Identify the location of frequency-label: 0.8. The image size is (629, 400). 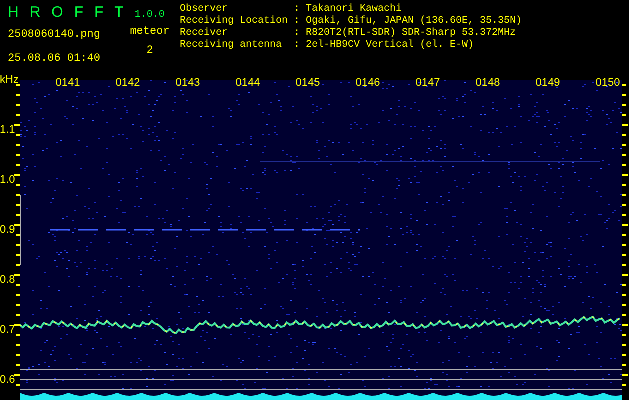
(8, 280).